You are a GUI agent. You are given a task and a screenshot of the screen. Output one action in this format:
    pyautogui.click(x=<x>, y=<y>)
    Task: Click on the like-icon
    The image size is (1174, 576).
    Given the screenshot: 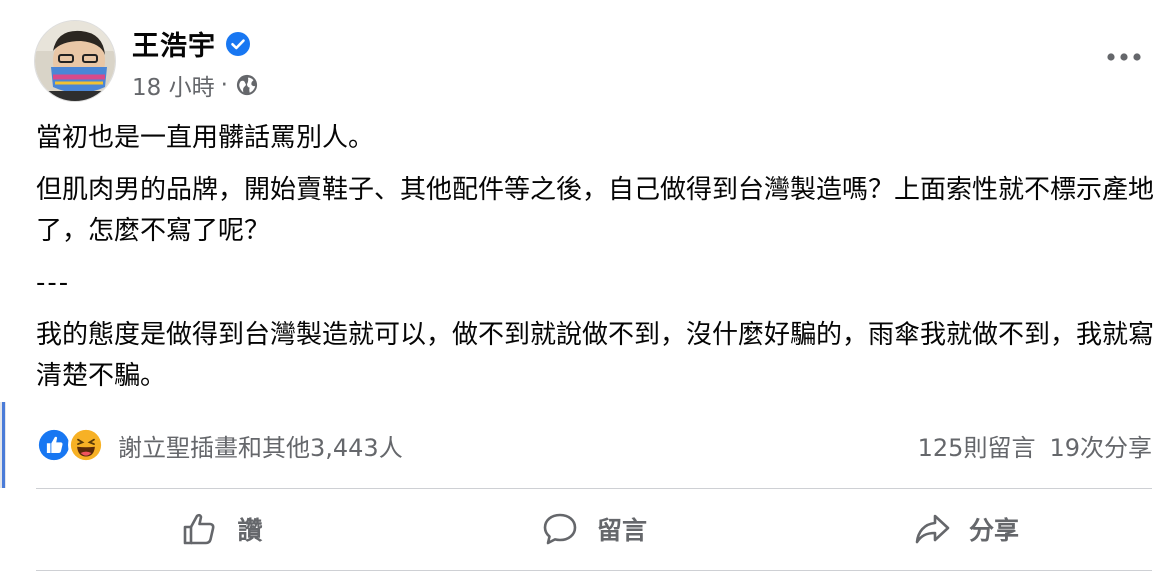 What is the action you would take?
    pyautogui.click(x=54, y=445)
    